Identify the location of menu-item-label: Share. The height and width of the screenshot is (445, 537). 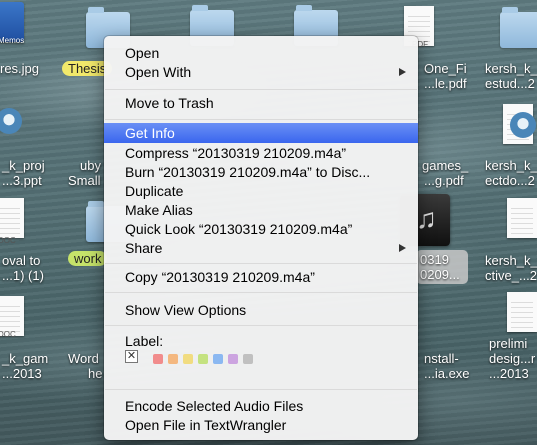
(144, 248).